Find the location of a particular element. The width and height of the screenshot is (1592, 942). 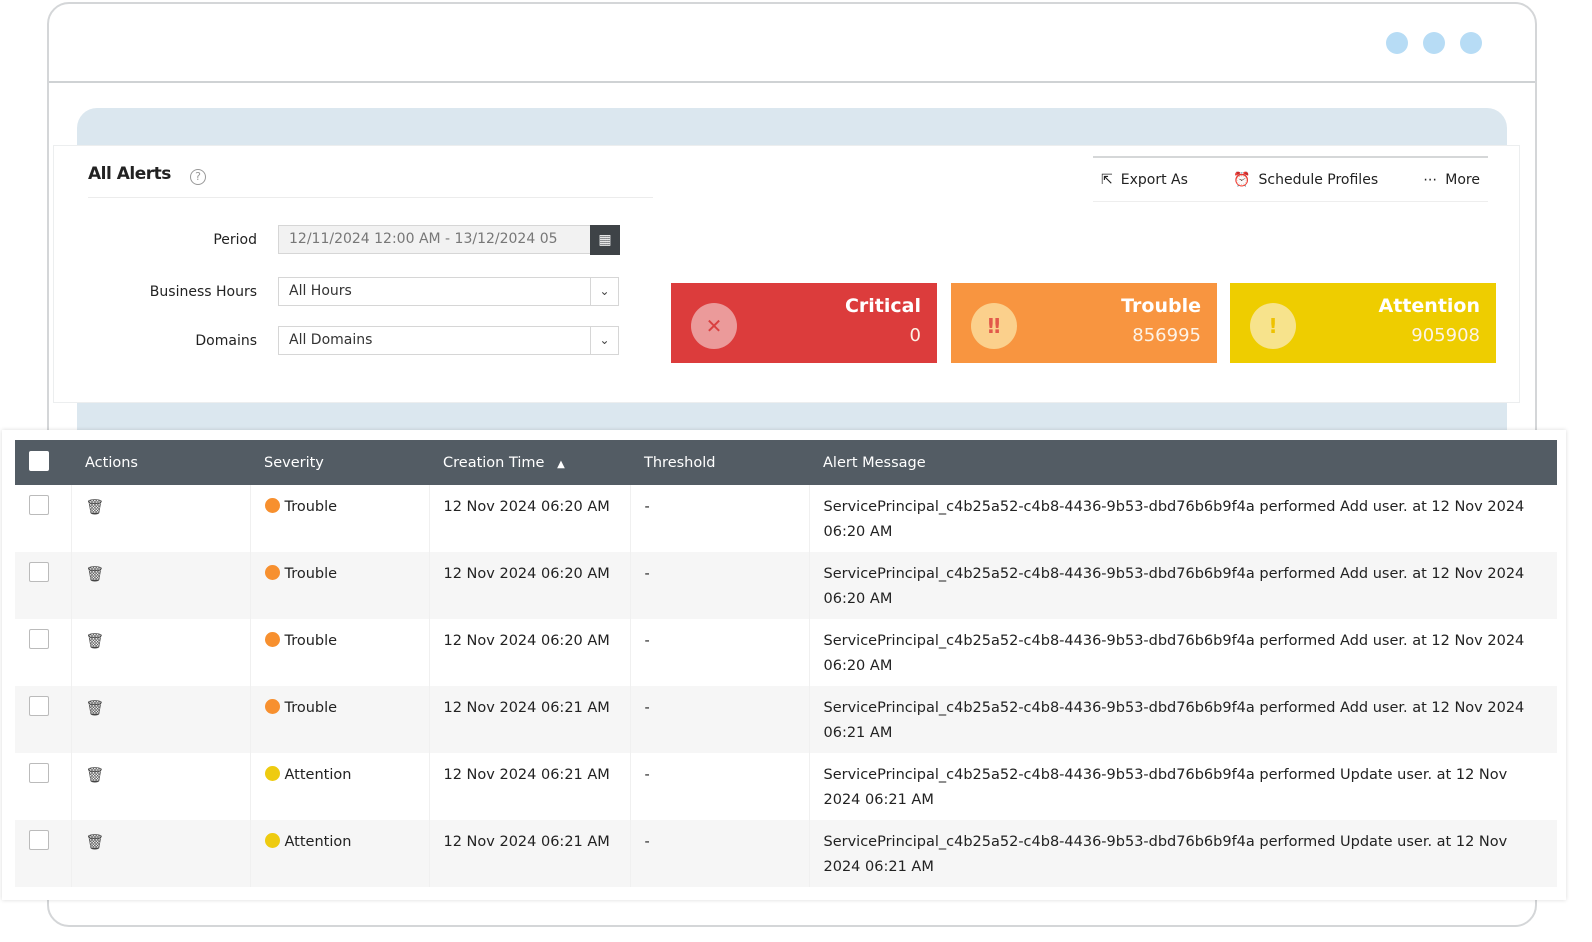

attention-card: ! Attention 905908 is located at coordinates (1363, 323).